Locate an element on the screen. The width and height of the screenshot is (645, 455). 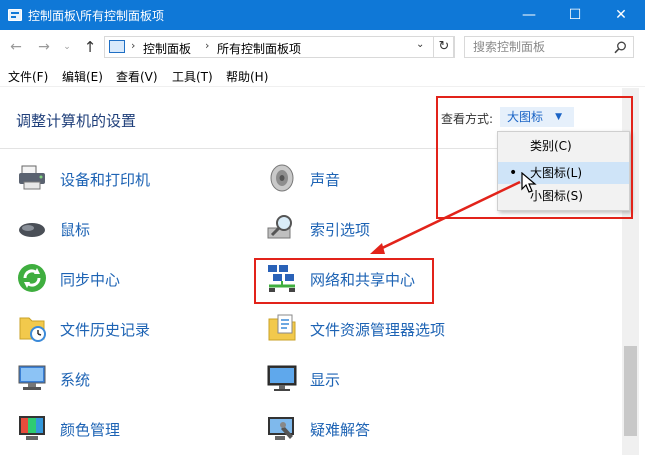
title-bar: 控制面板\所有控制面板项 — ☐ ✕ is located at coordinates (322, 15).